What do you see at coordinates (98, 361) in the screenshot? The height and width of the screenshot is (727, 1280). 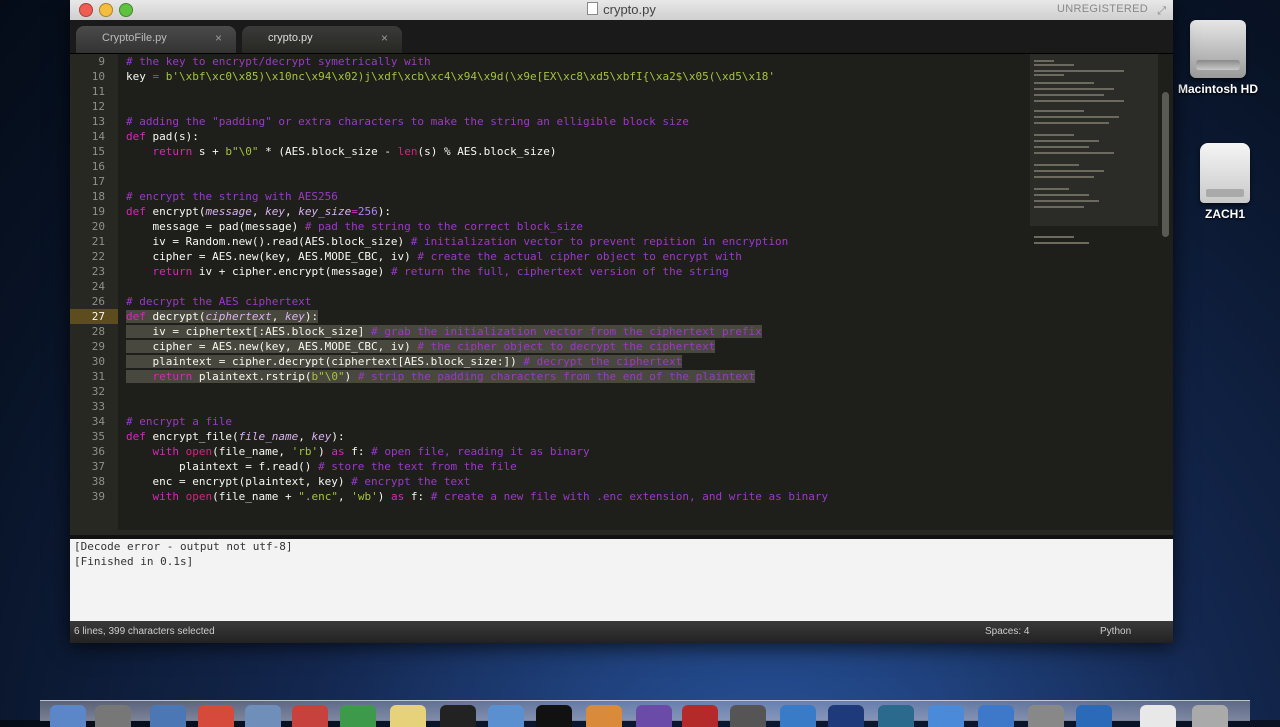 I see `line-number: 30` at bounding box center [98, 361].